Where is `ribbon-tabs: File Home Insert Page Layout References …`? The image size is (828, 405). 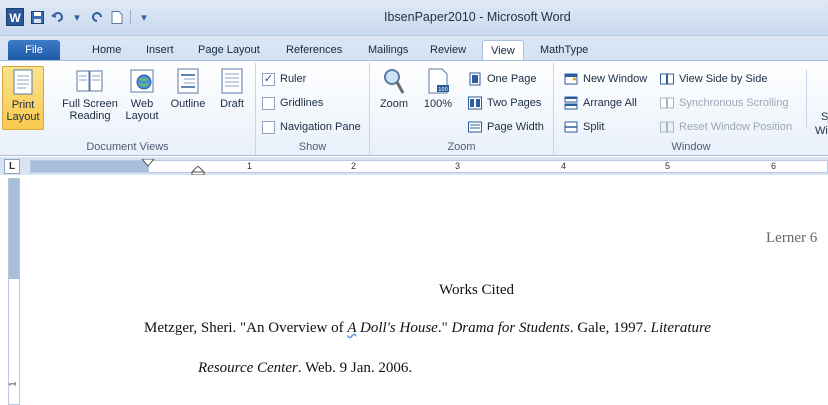
ribbon-tabs: File Home Insert Page Layout References … is located at coordinates (414, 48).